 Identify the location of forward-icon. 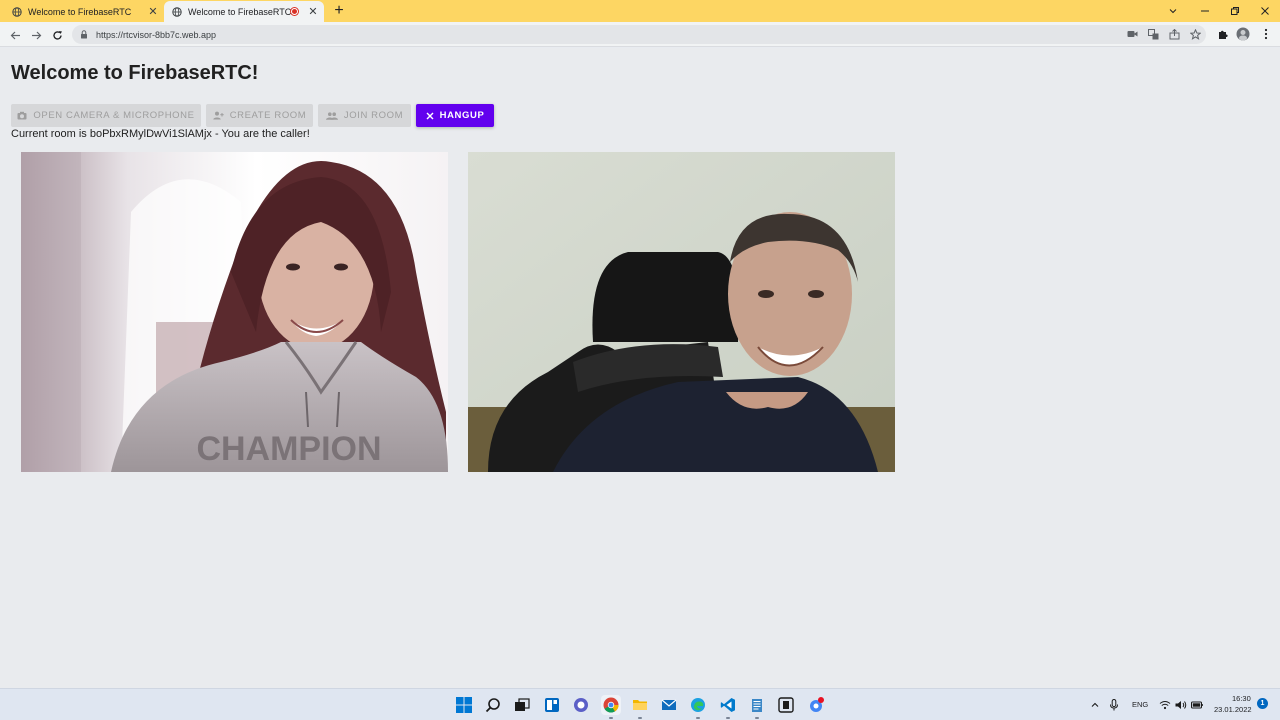
(36, 35).